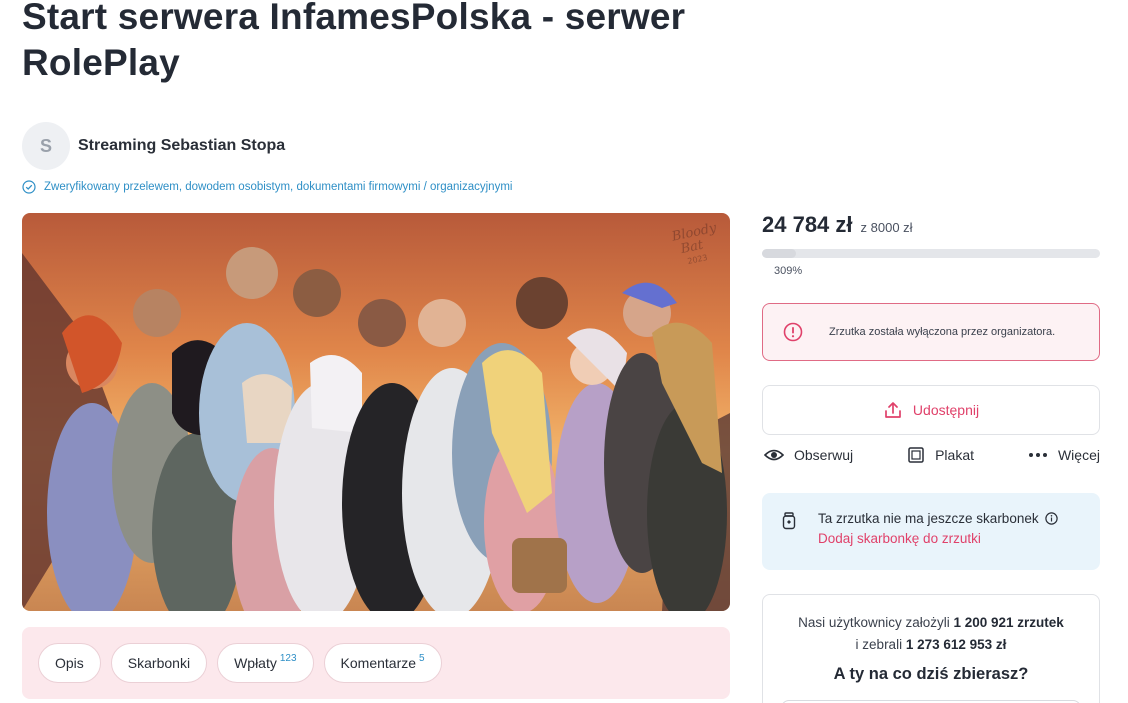  I want to click on funding-progress-bar, so click(931, 253).